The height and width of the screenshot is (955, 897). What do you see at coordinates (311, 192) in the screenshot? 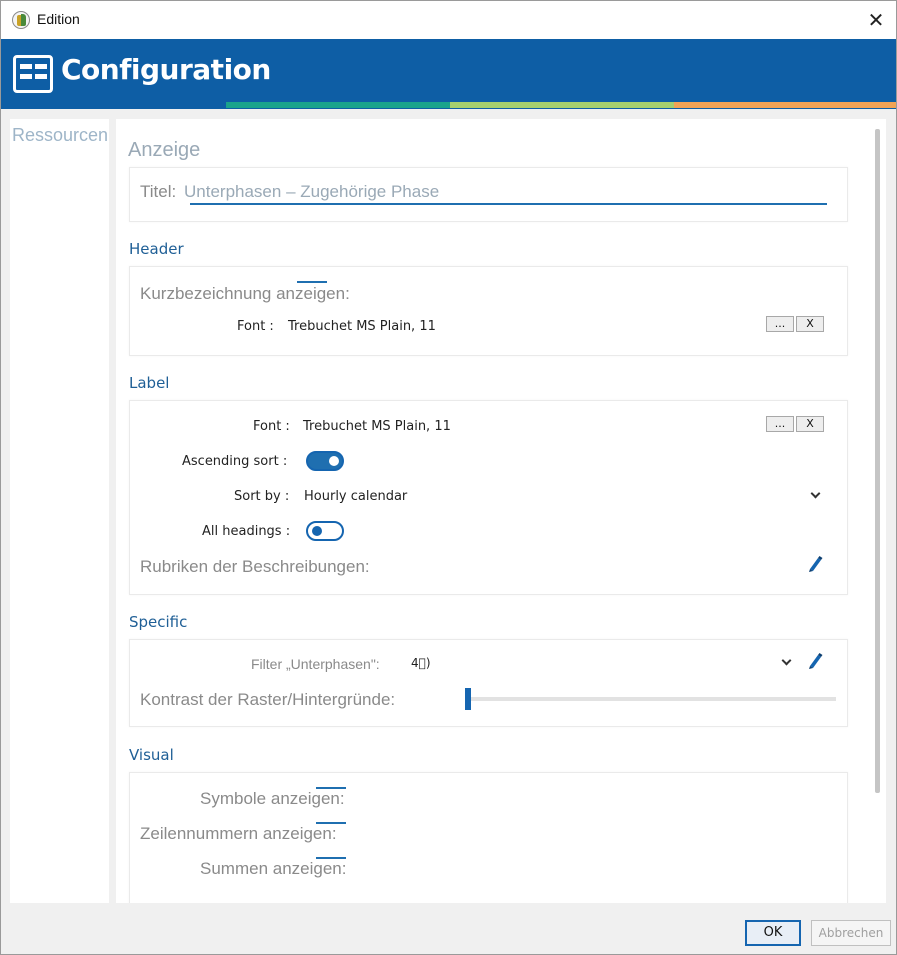
I see `title-input: Unterphasen – Zugehörige Phase` at bounding box center [311, 192].